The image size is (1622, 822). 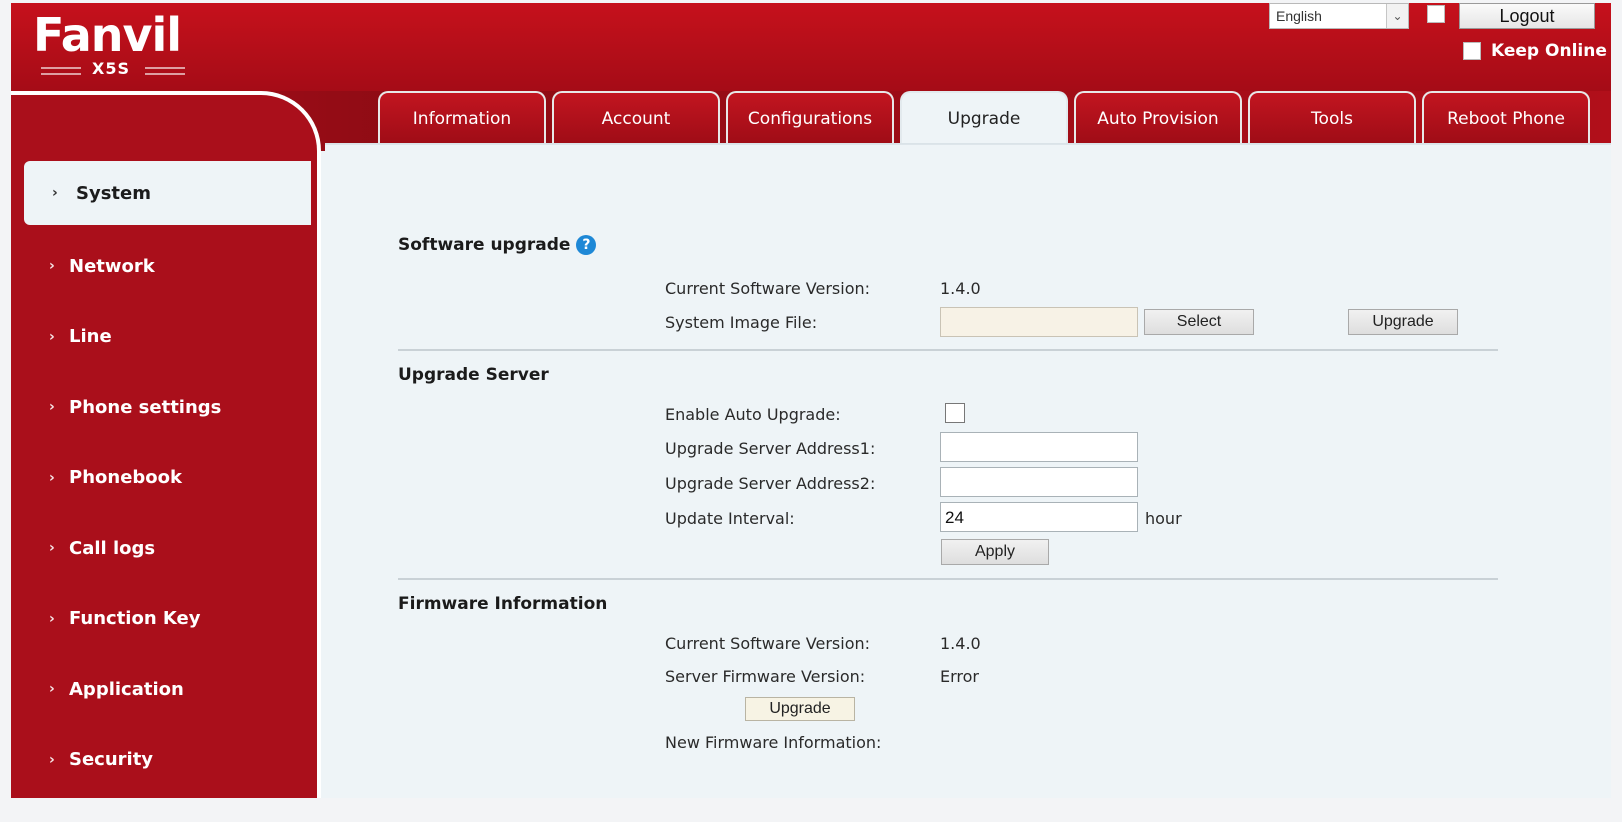 I want to click on chevron-down-icon: ⌄, so click(x=1397, y=16).